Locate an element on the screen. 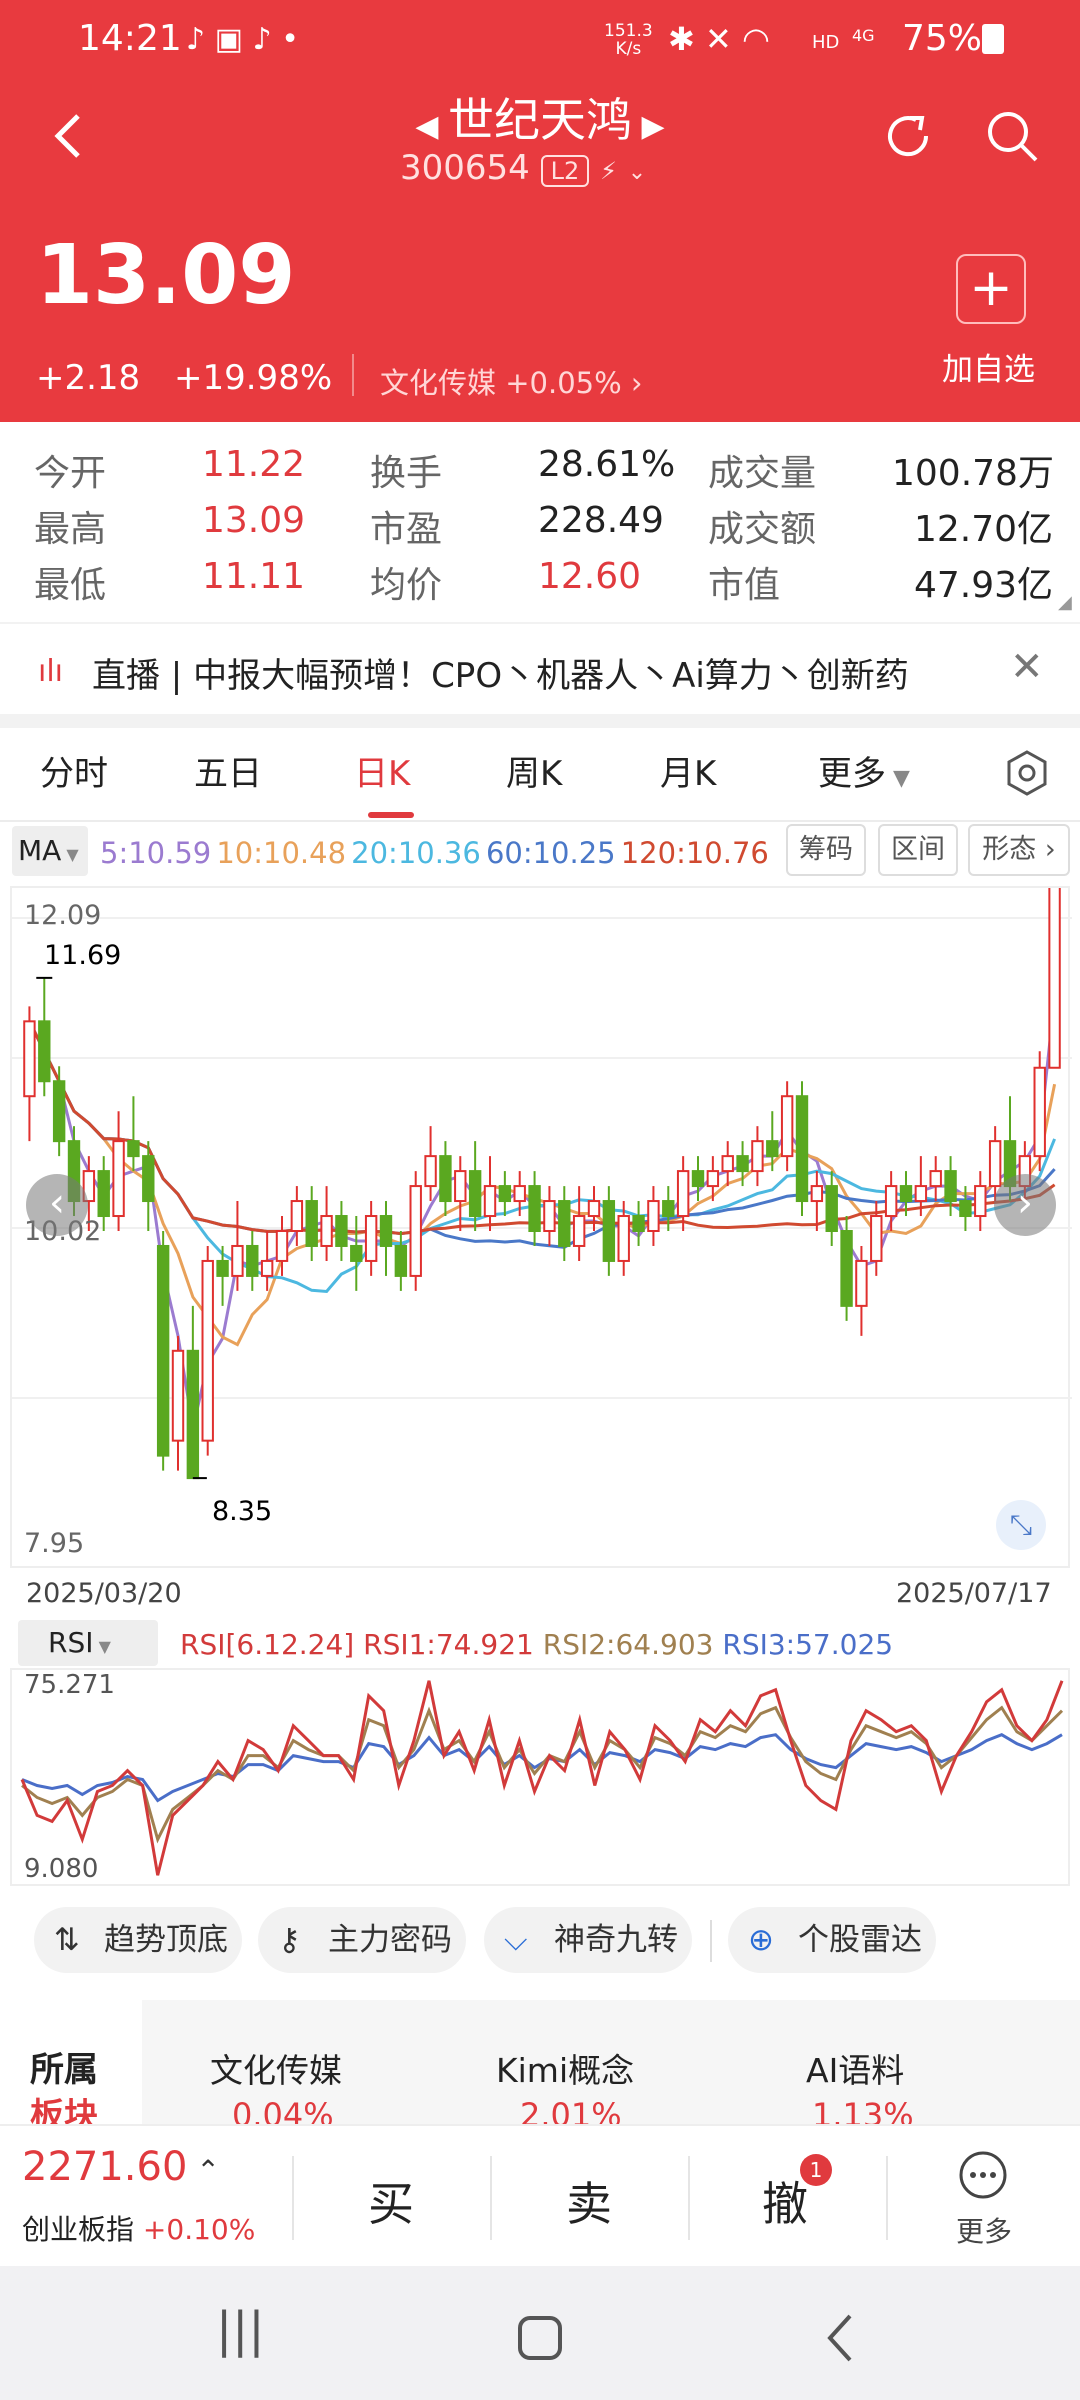 Image resolution: width=1080 pixels, height=2400 pixels. fullscreen-icon: ⤡ is located at coordinates (1021, 1525).